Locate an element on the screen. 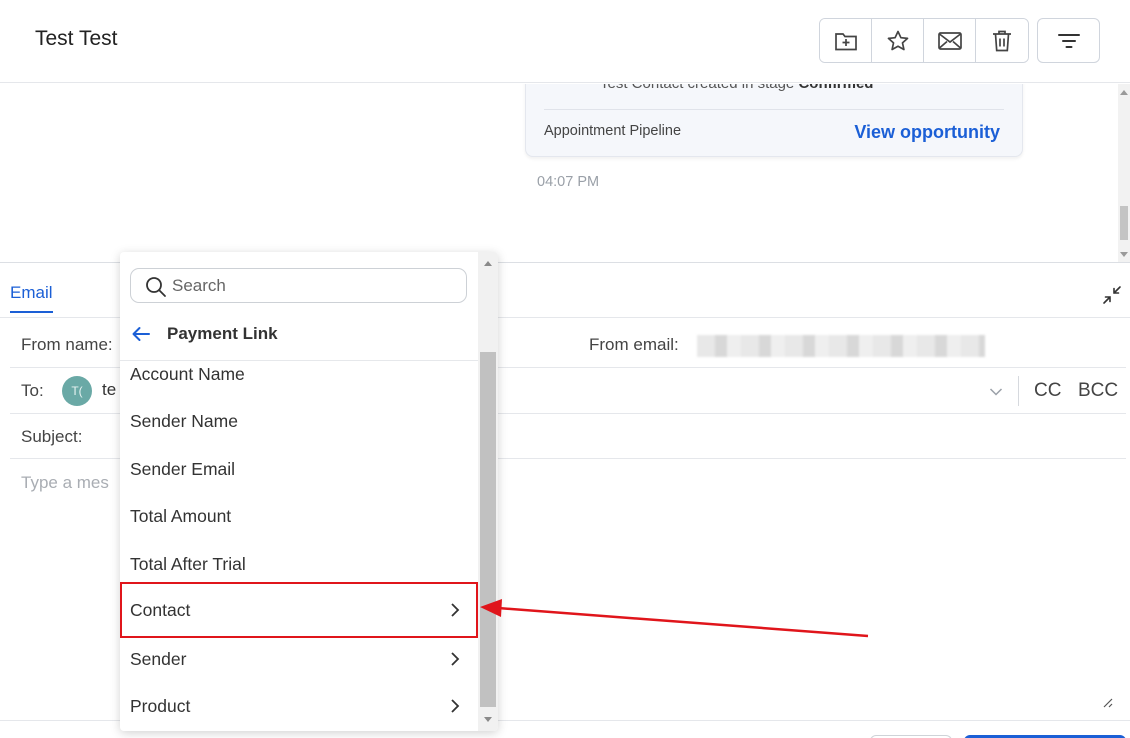 The height and width of the screenshot is (738, 1130). bcc-button: BCC is located at coordinates (1098, 391).